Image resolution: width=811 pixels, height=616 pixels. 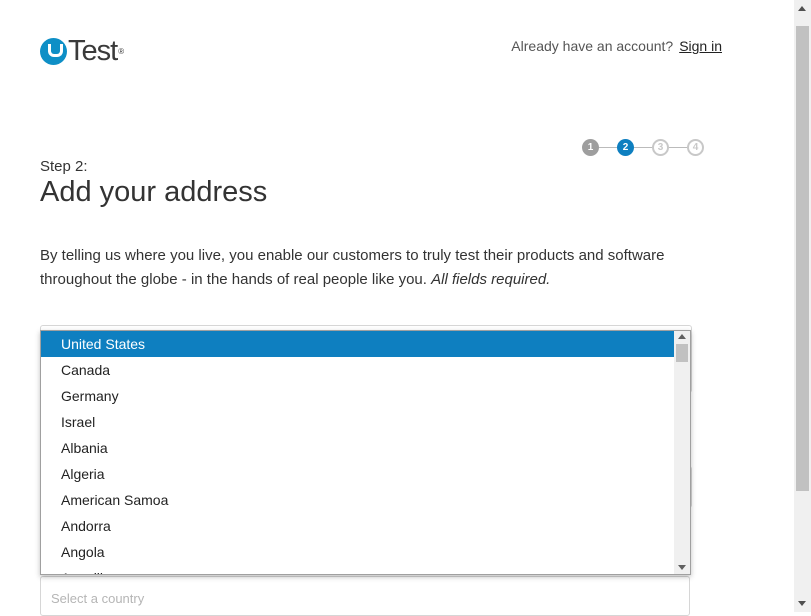 What do you see at coordinates (98, 598) in the screenshot?
I see `country-select-placeholder: Select a country` at bounding box center [98, 598].